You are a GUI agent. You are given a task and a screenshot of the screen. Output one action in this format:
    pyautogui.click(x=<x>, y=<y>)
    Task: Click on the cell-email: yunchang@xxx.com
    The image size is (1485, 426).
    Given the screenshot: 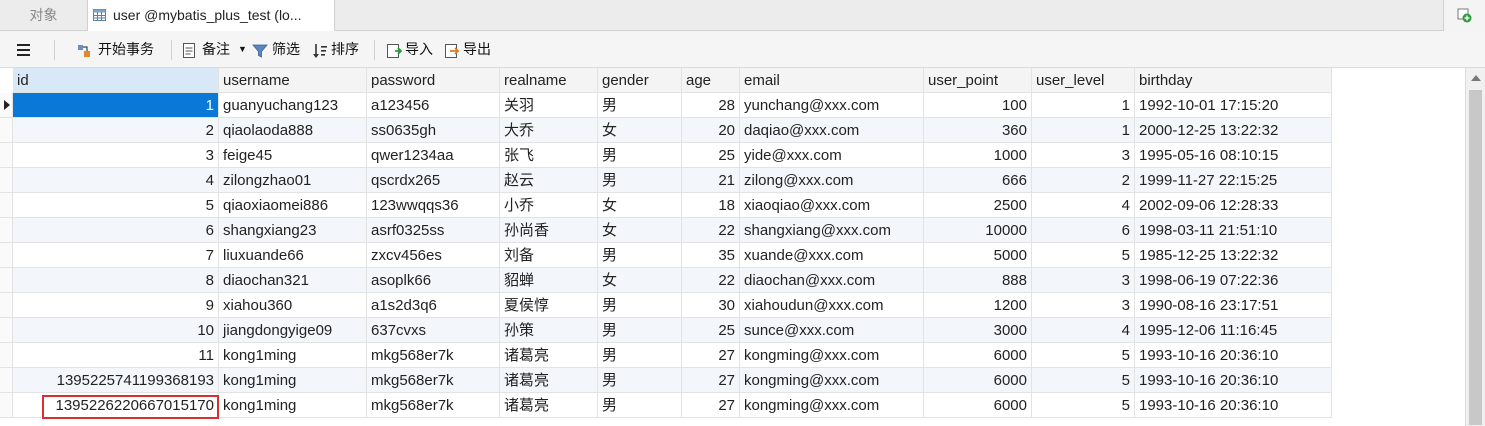 What is the action you would take?
    pyautogui.click(x=832, y=105)
    